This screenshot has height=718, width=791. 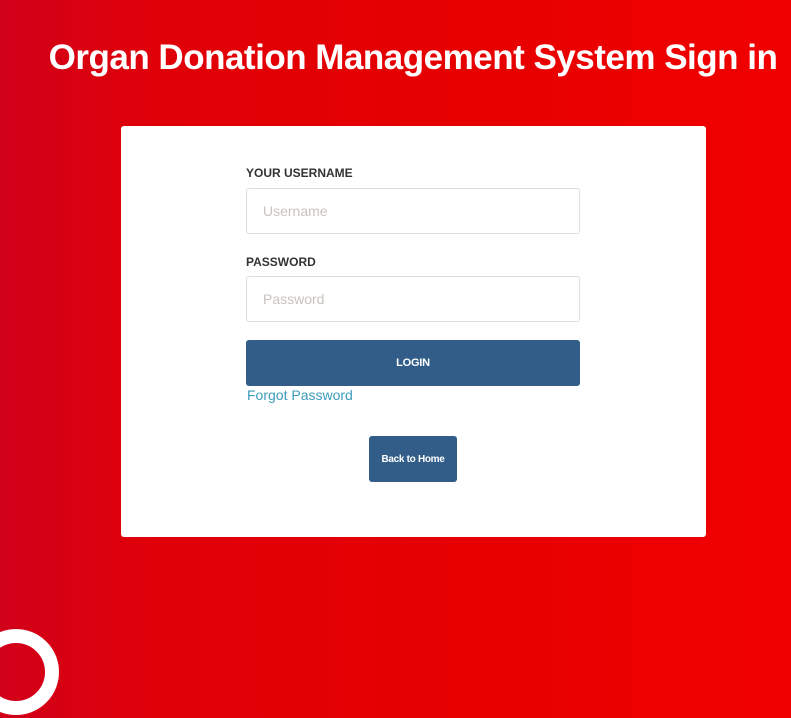 What do you see at coordinates (281, 262) in the screenshot?
I see `password-label: PASSWORD` at bounding box center [281, 262].